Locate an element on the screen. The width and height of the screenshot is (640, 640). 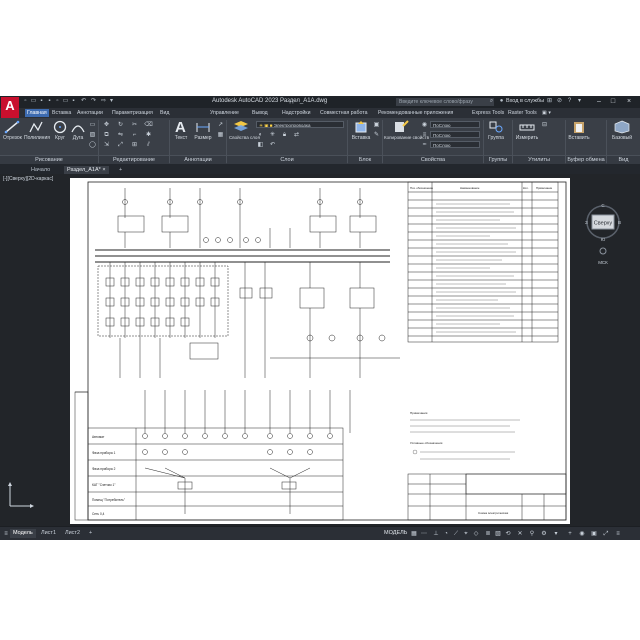
object-snap-icon: ◇ is located at coordinates (476, 534).